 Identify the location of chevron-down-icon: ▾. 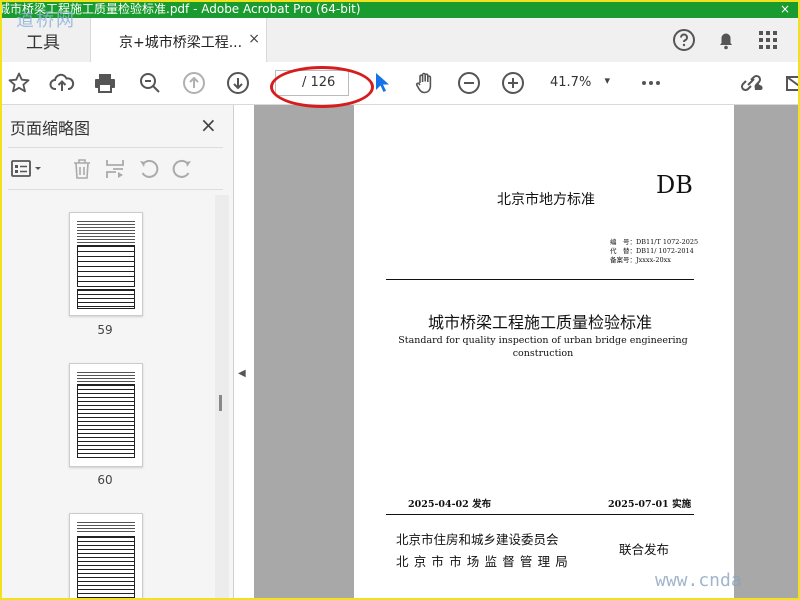
(607, 80).